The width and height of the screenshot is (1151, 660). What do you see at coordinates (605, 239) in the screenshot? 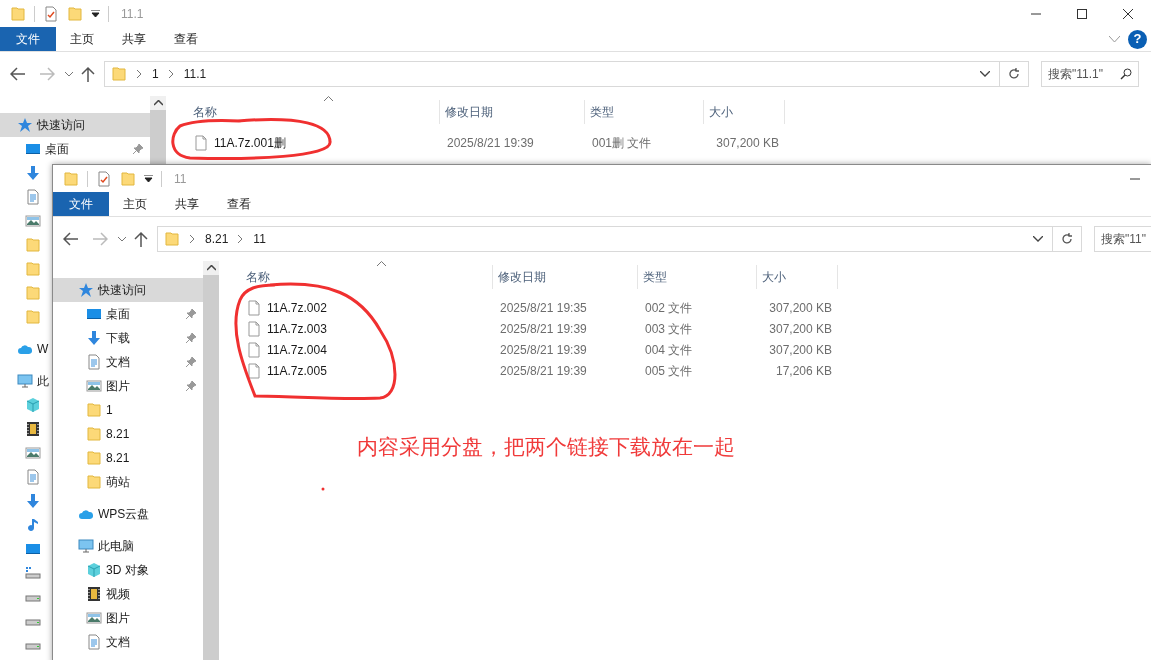
I see `address-bar: 8.21 11` at bounding box center [605, 239].